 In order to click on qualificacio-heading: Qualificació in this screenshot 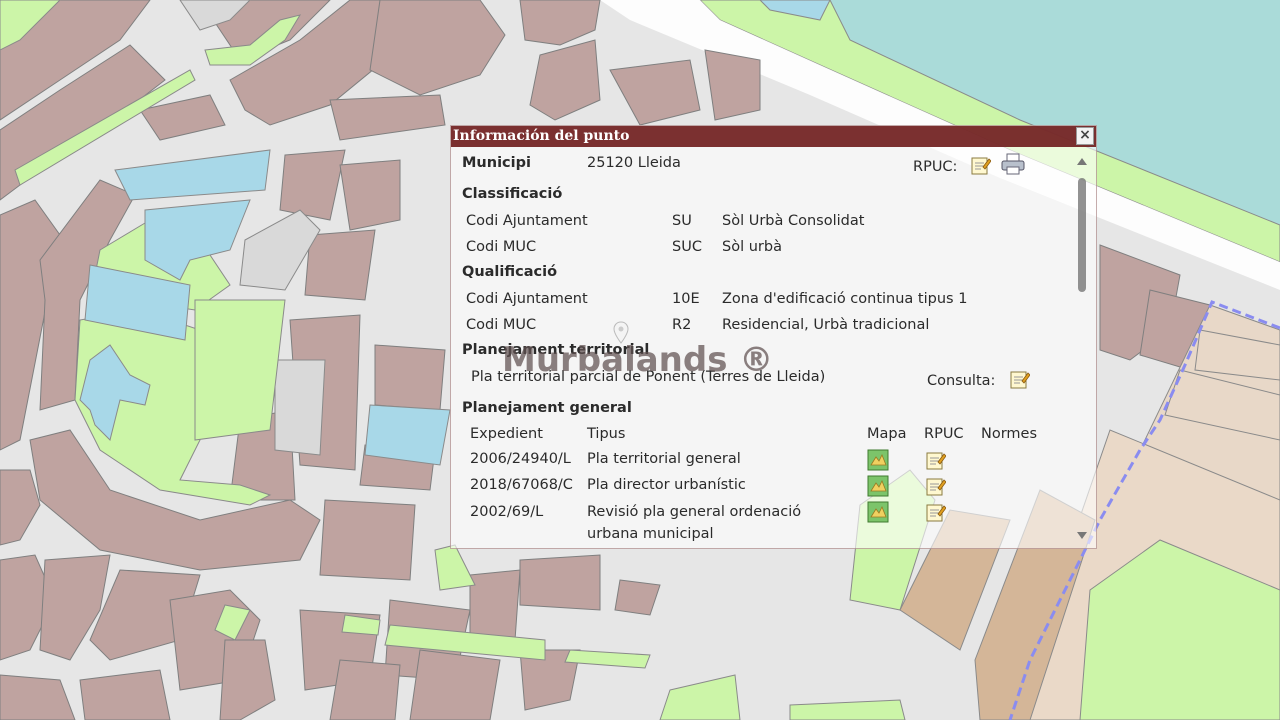, I will do `click(510, 272)`.